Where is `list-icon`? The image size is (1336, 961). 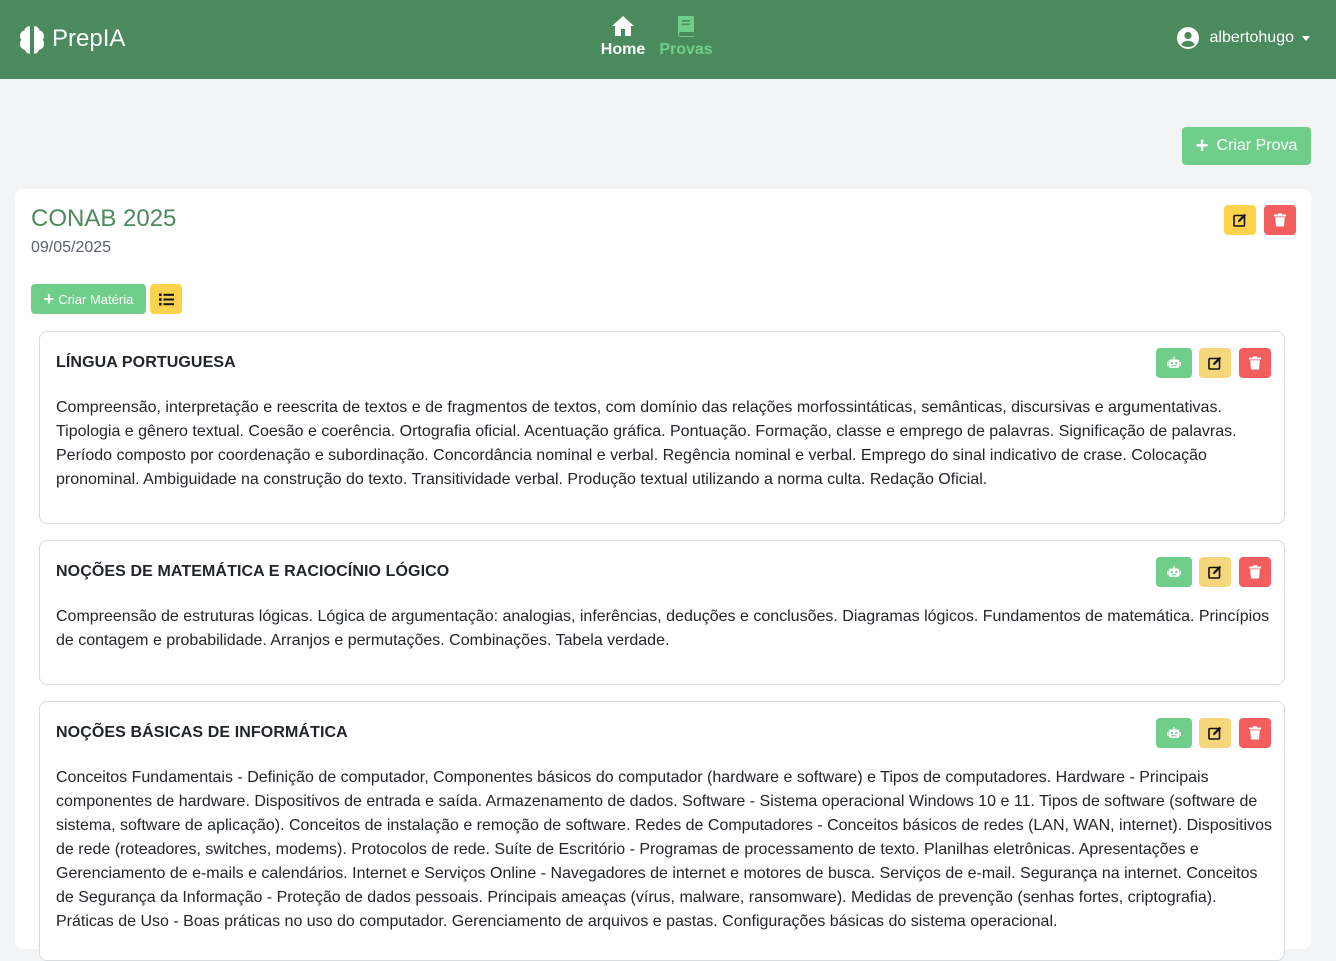 list-icon is located at coordinates (166, 299).